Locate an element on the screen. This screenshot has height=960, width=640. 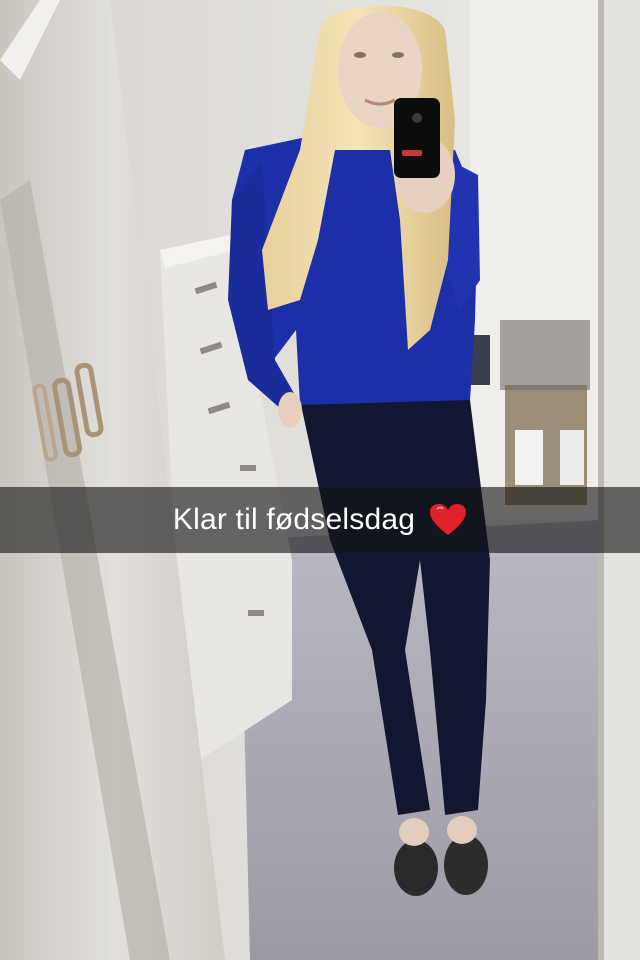
shoe-left is located at coordinates (416, 868).